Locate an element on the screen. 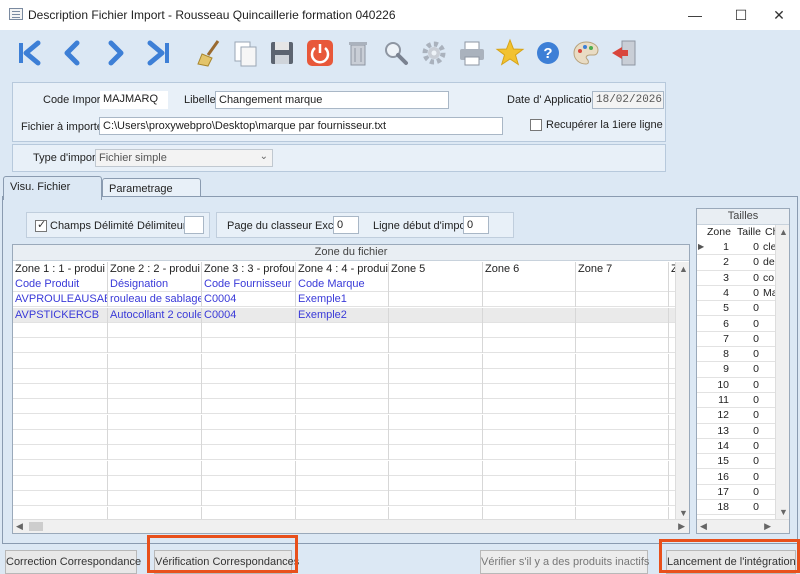 Image resolution: width=800 pixels, height=574 pixels. table-cell: C0004 is located at coordinates (249, 300).